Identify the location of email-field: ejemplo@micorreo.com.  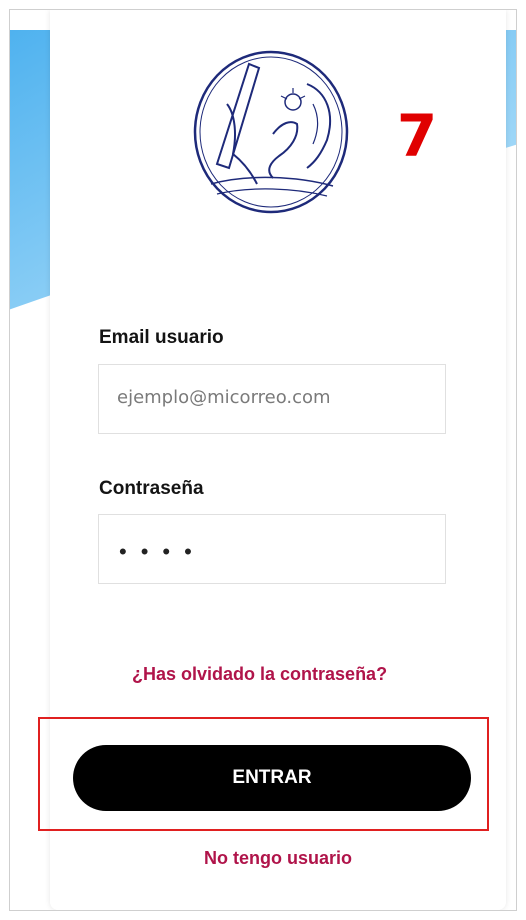
(272, 399).